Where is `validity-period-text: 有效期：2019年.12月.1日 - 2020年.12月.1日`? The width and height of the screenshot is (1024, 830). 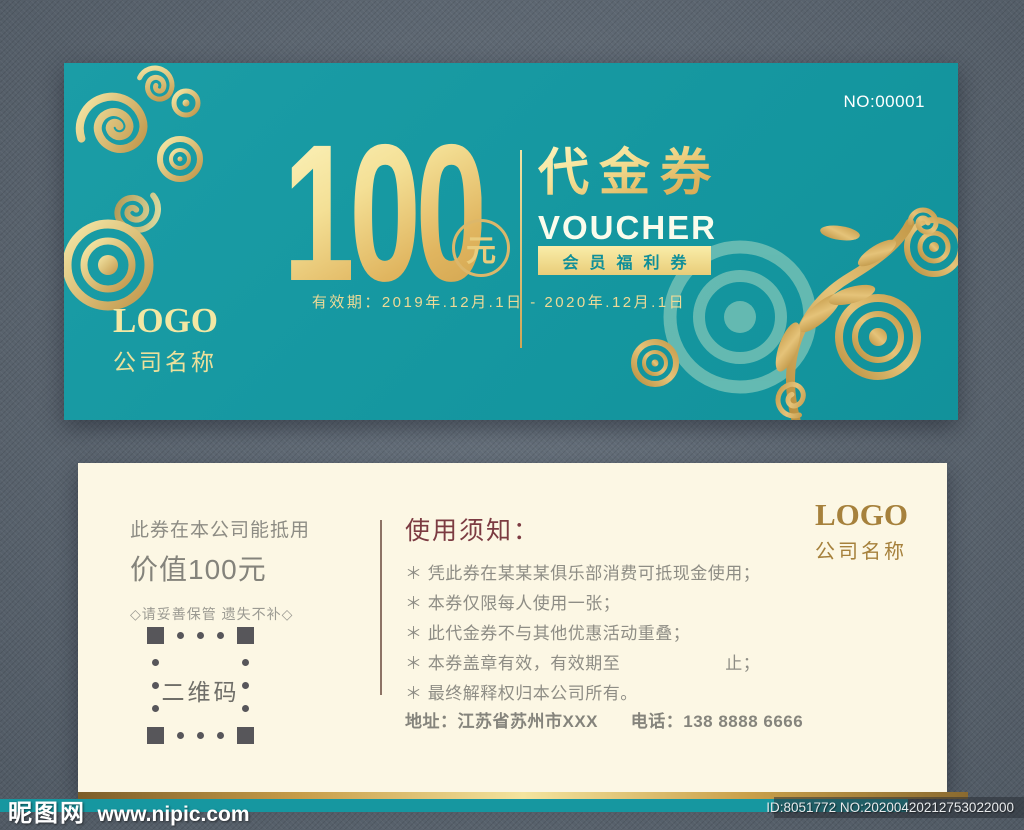
validity-period-text: 有效期：2019年.12月.1日 - 2020年.12月.1日 is located at coordinates (499, 302).